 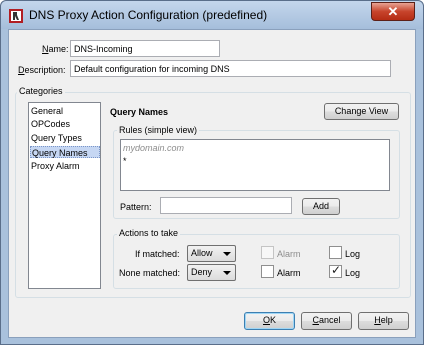 I want to click on none-matched-value: Deny, so click(x=202, y=272).